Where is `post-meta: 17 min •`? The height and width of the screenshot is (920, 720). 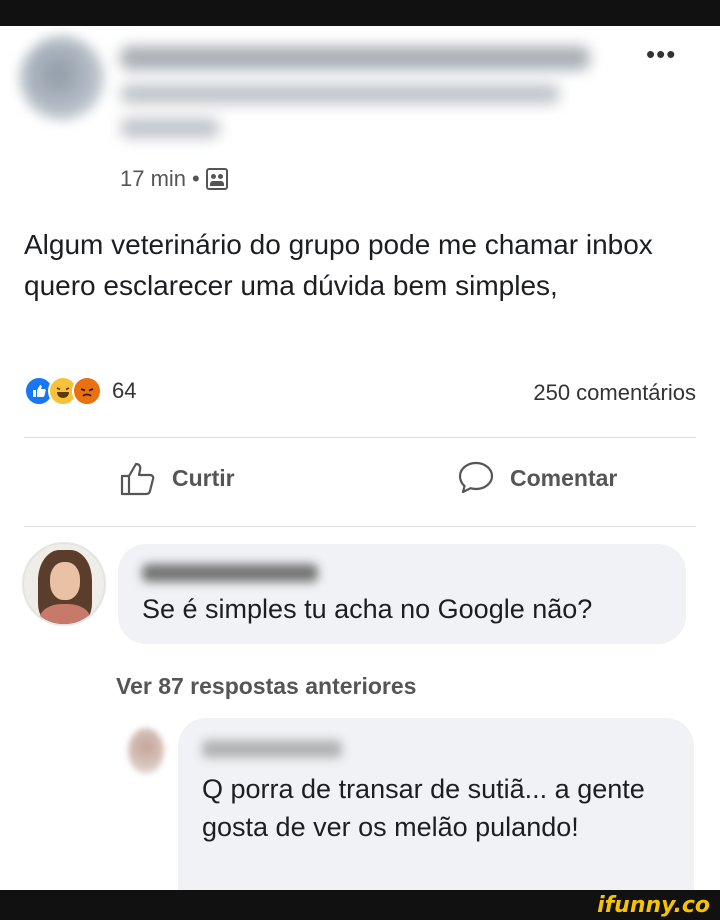 post-meta: 17 min • is located at coordinates (174, 179).